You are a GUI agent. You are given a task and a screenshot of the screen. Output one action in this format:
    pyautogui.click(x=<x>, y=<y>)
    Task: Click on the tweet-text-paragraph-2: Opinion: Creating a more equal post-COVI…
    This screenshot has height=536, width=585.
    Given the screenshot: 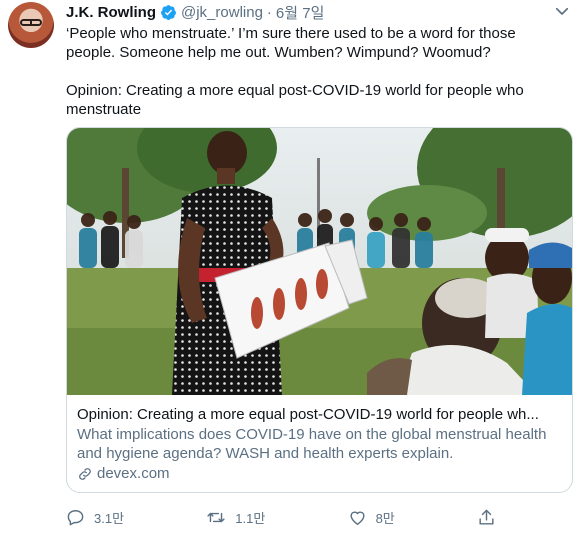 What is the action you would take?
    pyautogui.click(x=295, y=100)
    